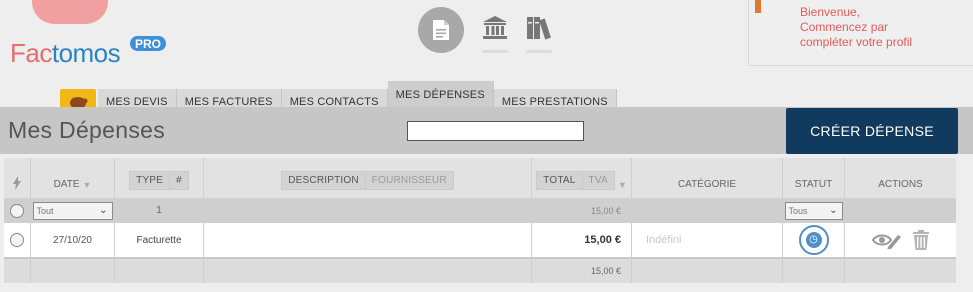 Image resolution: width=973 pixels, height=292 pixels. I want to click on tva-toggle: TVA, so click(597, 180).